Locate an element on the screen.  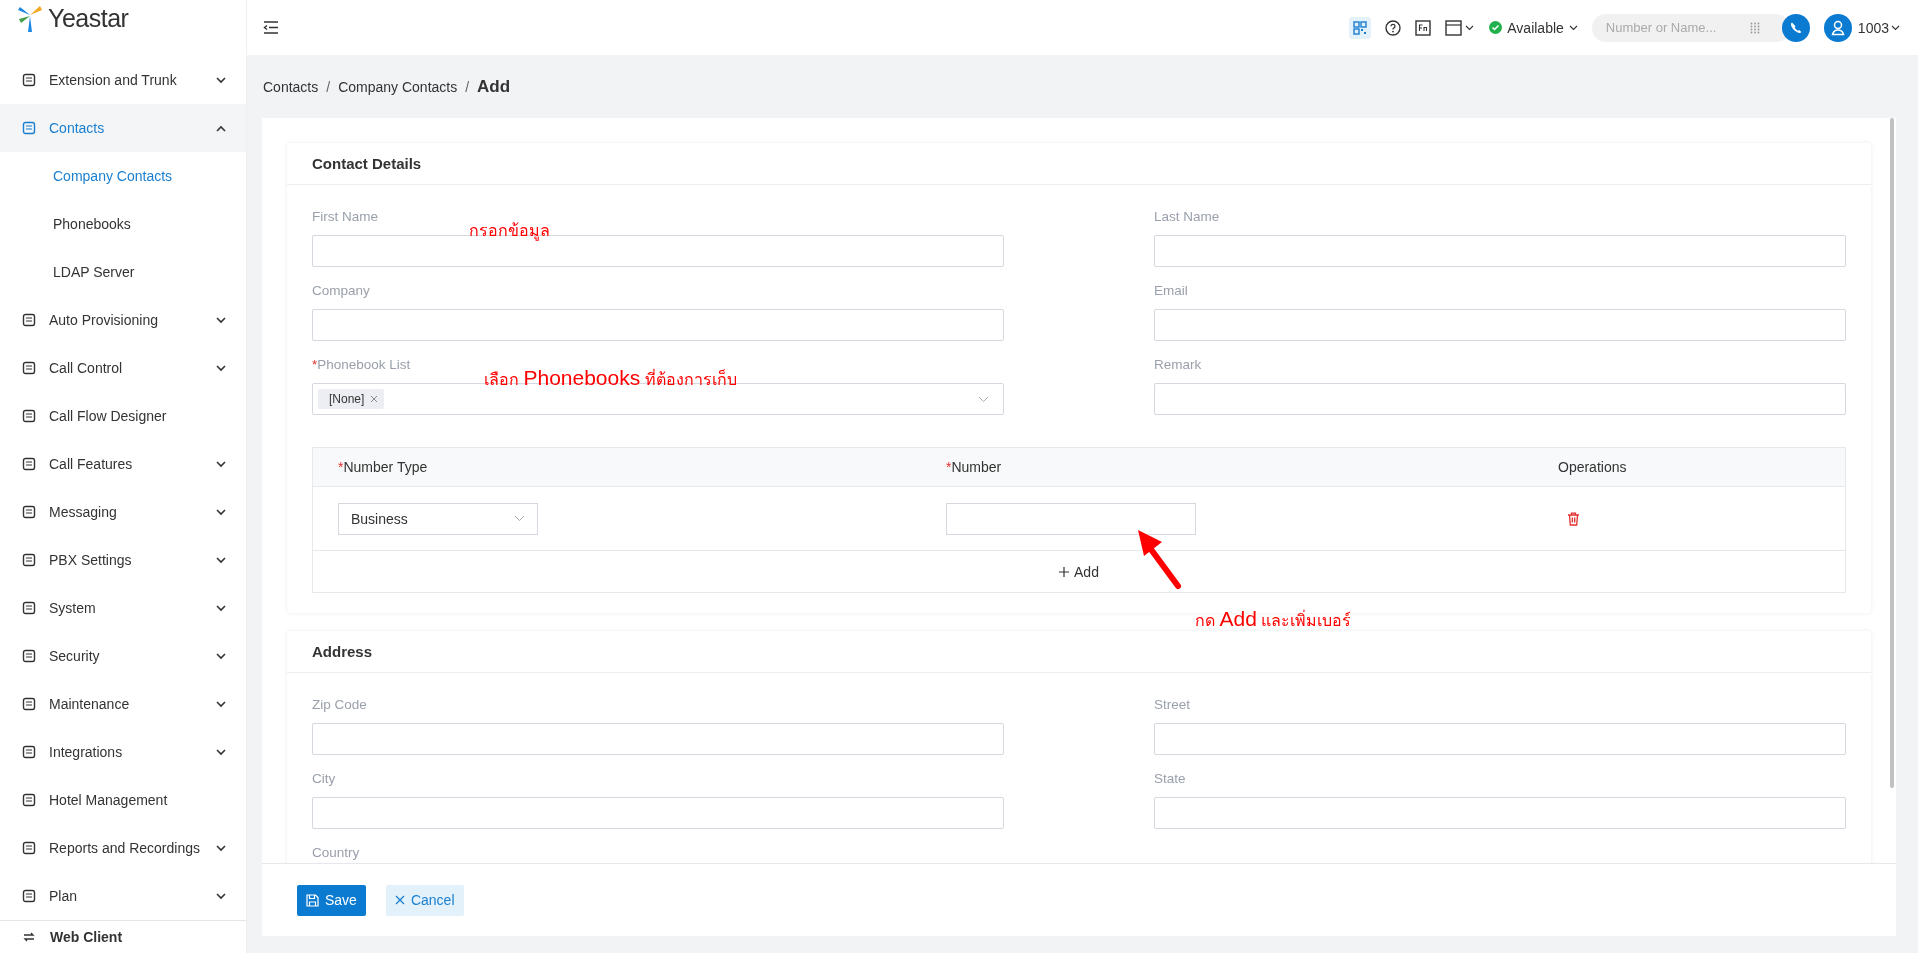
sidebar-subitem: Company Contacts is located at coordinates (123, 176).